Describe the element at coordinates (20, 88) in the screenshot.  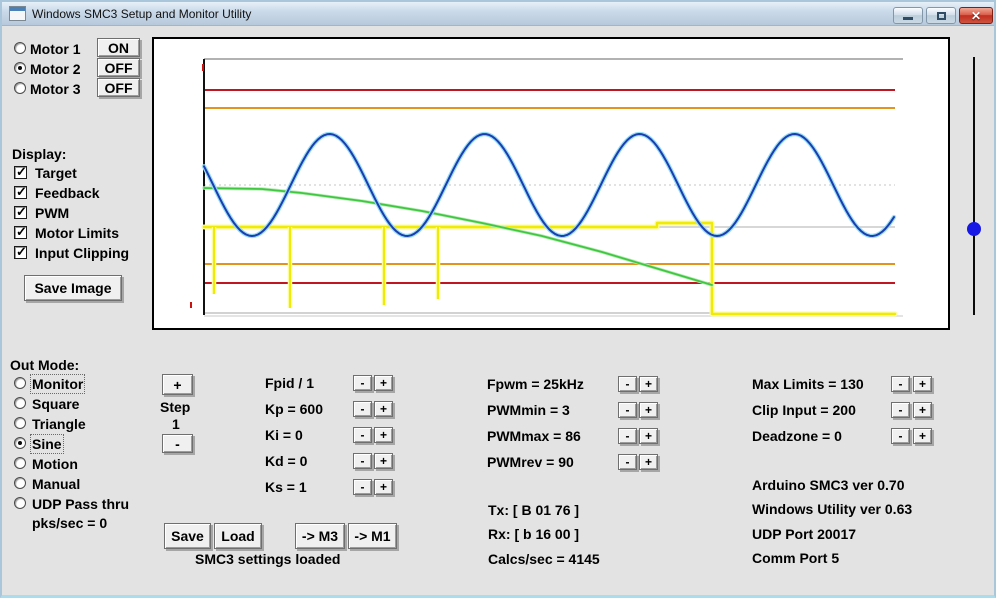
I see `motor3-radio` at that location.